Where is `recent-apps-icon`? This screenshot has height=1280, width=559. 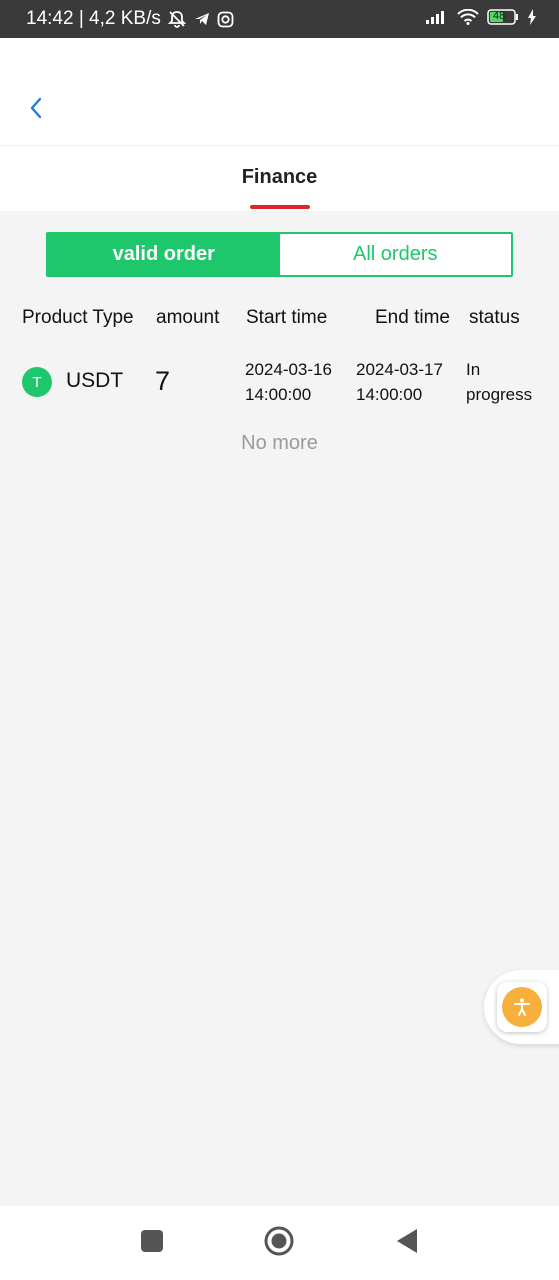
recent-apps-icon is located at coordinates (152, 1243).